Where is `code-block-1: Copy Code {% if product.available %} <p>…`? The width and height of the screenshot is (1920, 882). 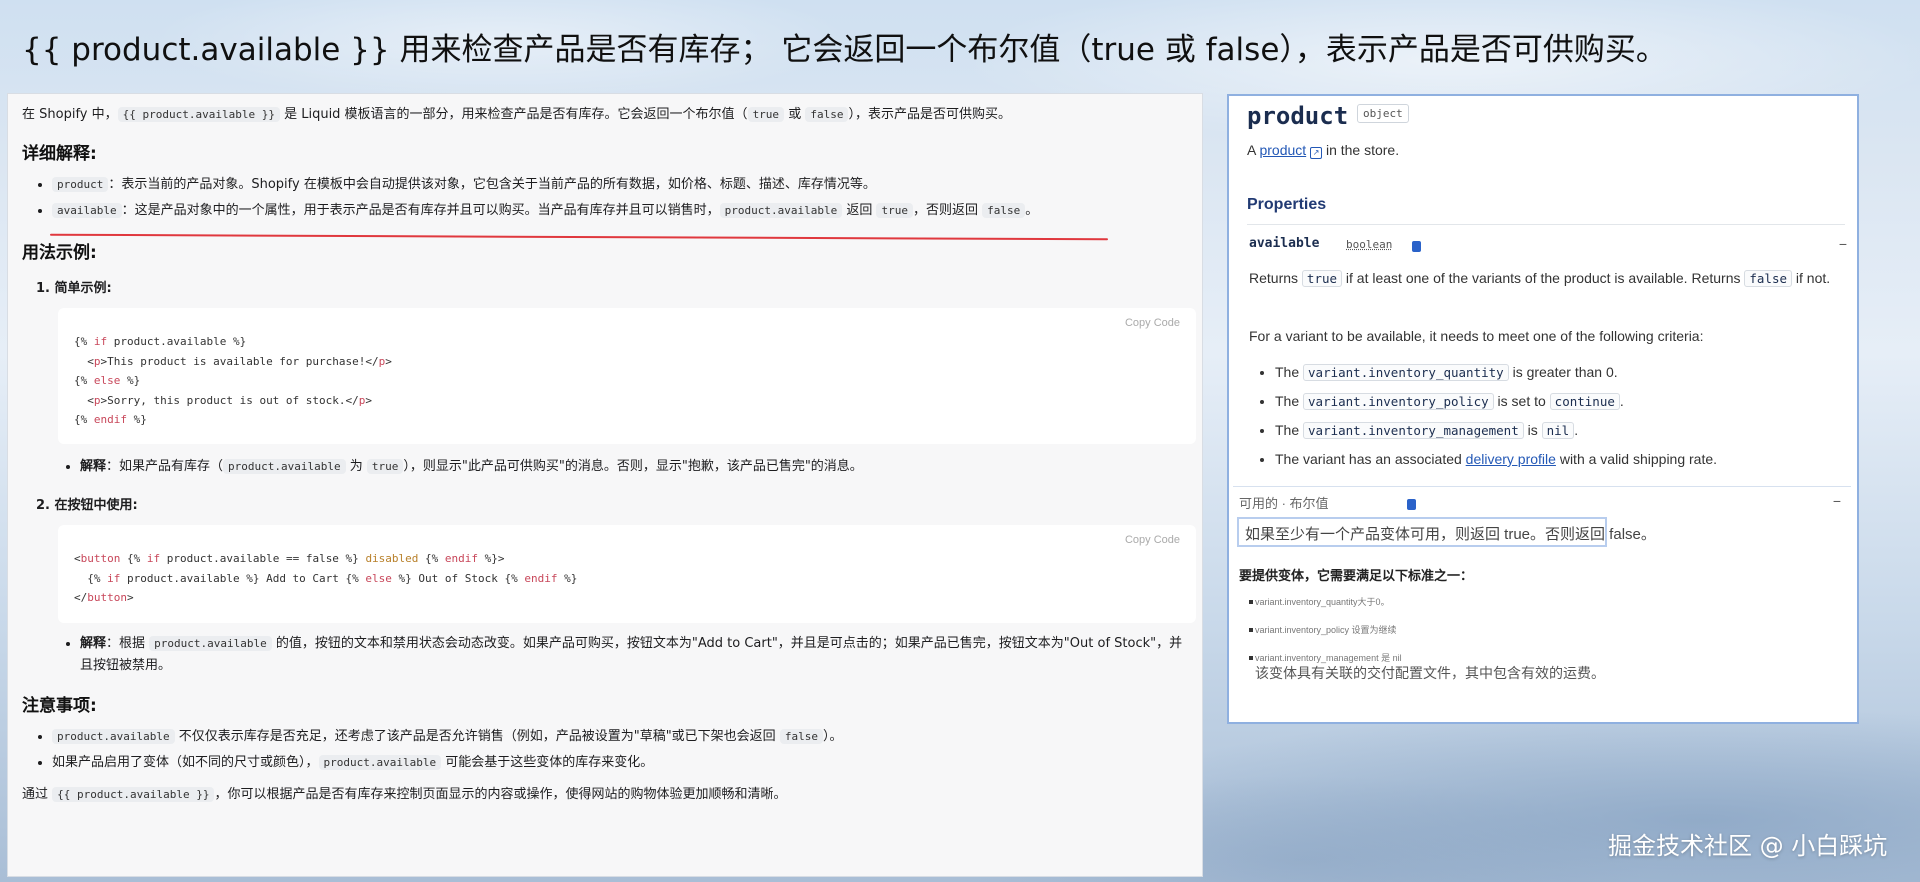
code-block-1: Copy Code {% if product.available %} <p>… is located at coordinates (627, 376).